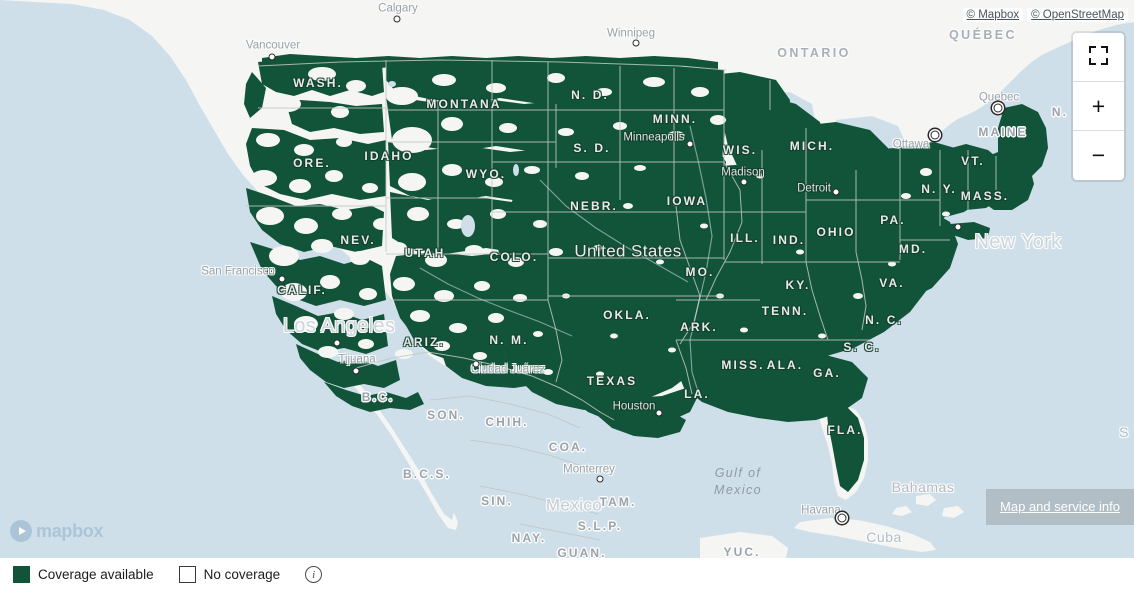 Image resolution: width=1134 pixels, height=590 pixels. Describe the element at coordinates (187, 574) in the screenshot. I see `legend-swatch-no-coverage` at that location.